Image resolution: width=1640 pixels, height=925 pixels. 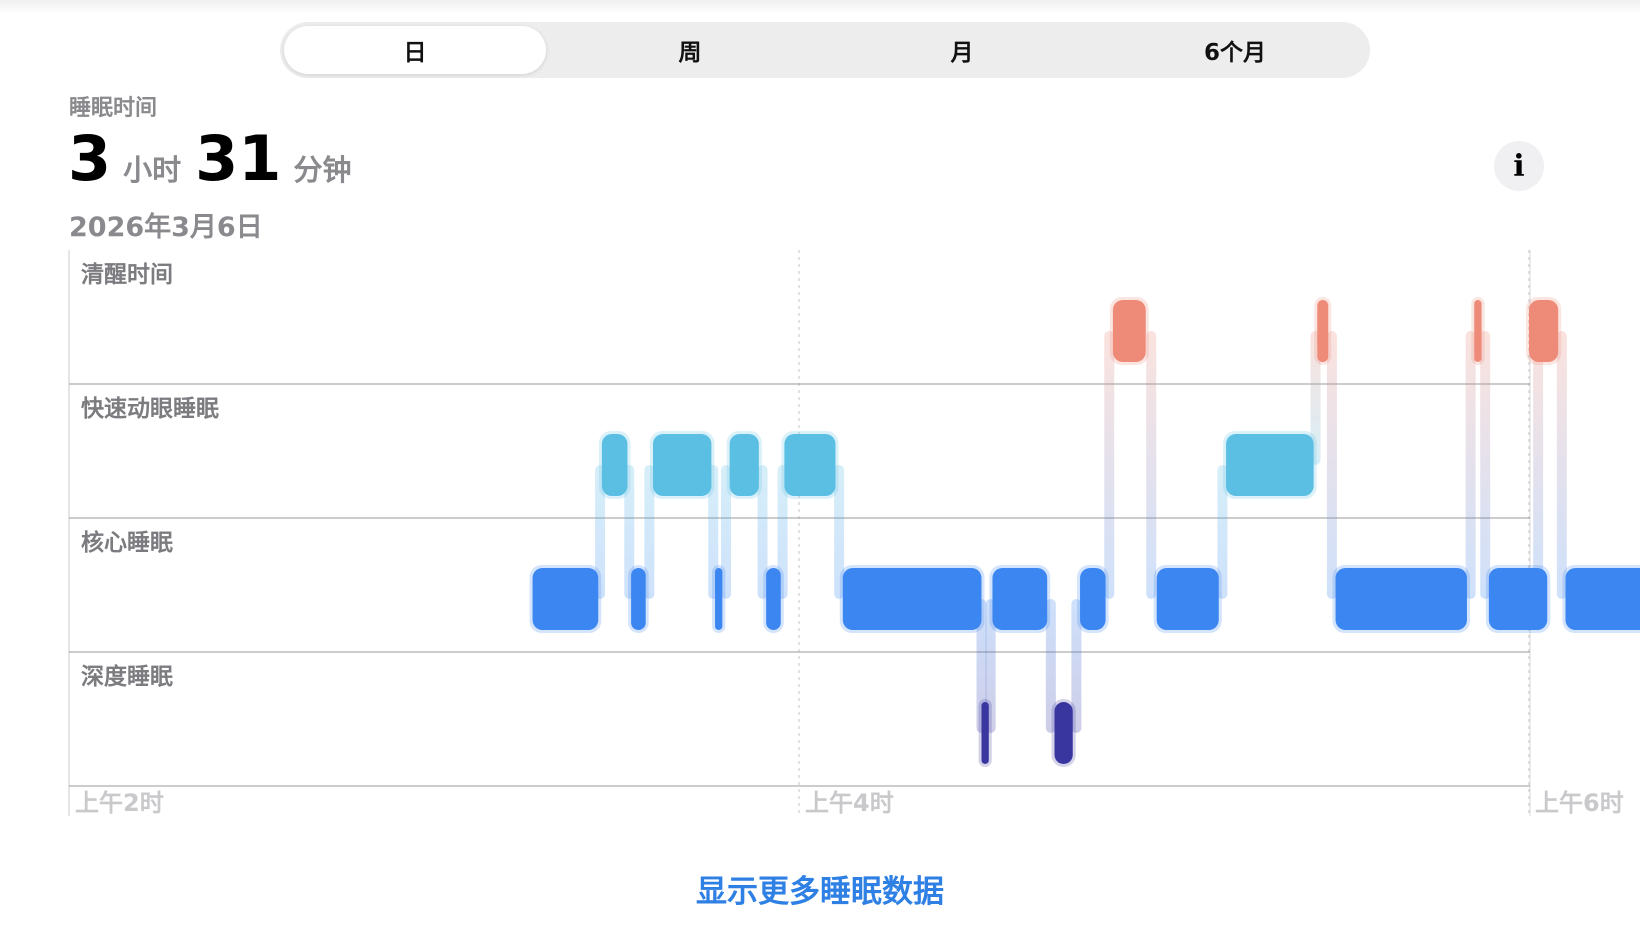 I want to click on x-tick-label: 上午4时, so click(x=849, y=803).